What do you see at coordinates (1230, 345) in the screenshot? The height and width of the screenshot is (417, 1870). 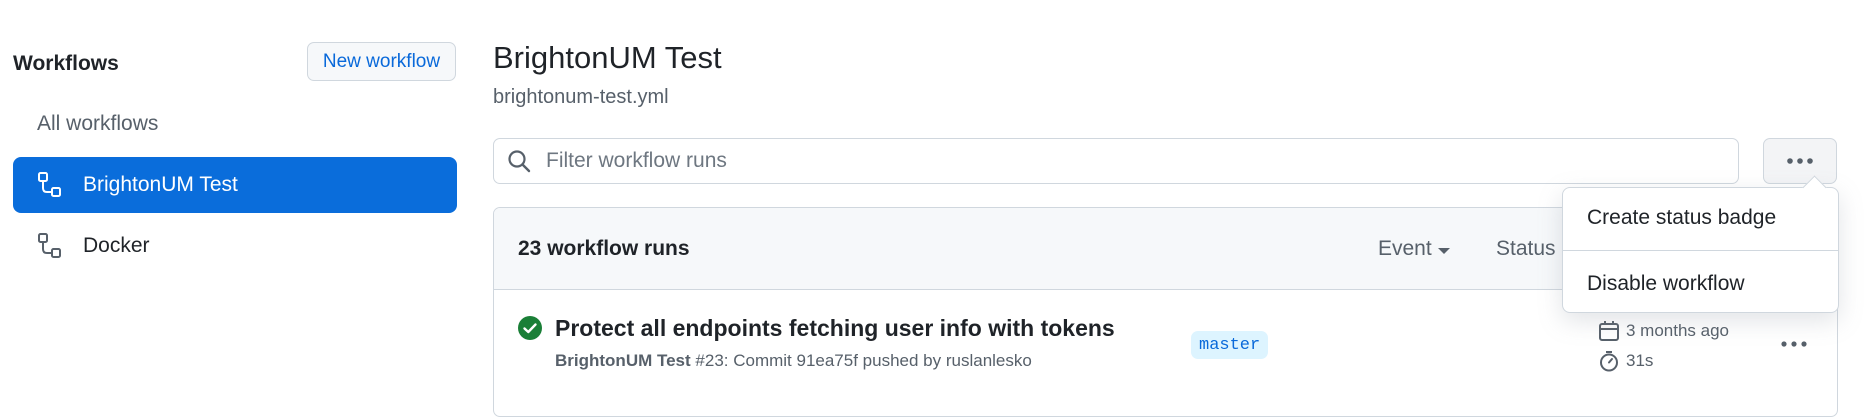 I see `branch-label: master` at bounding box center [1230, 345].